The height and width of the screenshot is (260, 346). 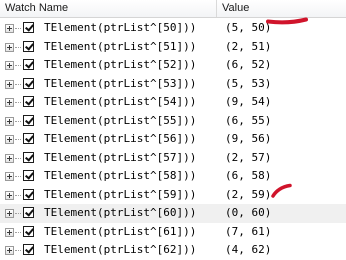 I want to click on watch-expression: TElement(ptrList^[57])), so click(x=120, y=157).